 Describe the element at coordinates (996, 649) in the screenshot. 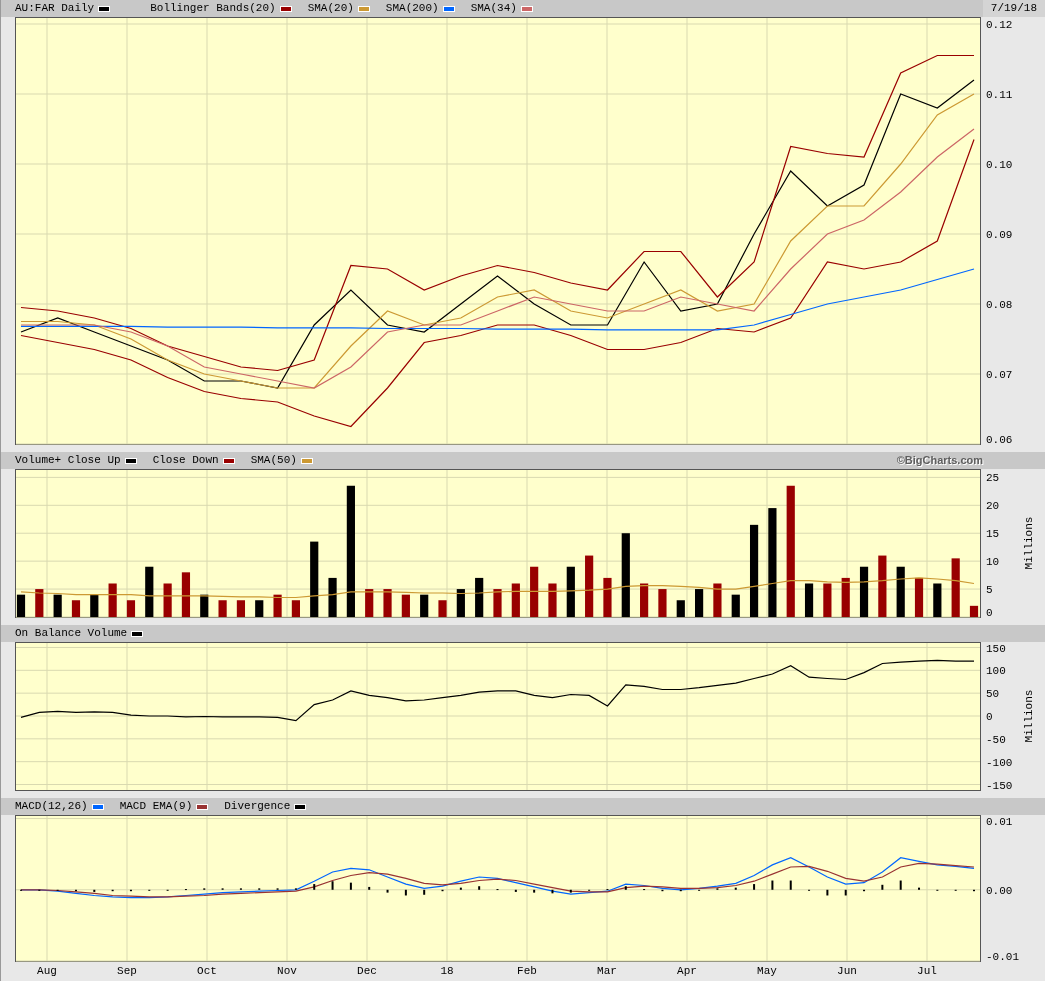

I see `axis-tick-label: 150` at that location.